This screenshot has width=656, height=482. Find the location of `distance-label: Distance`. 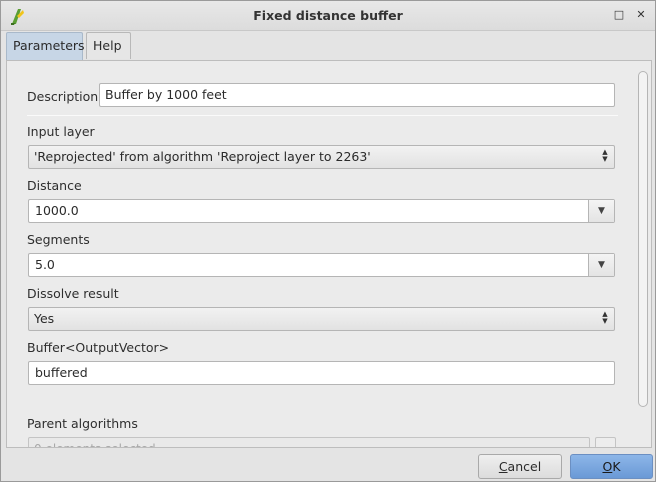

distance-label: Distance is located at coordinates (54, 185).